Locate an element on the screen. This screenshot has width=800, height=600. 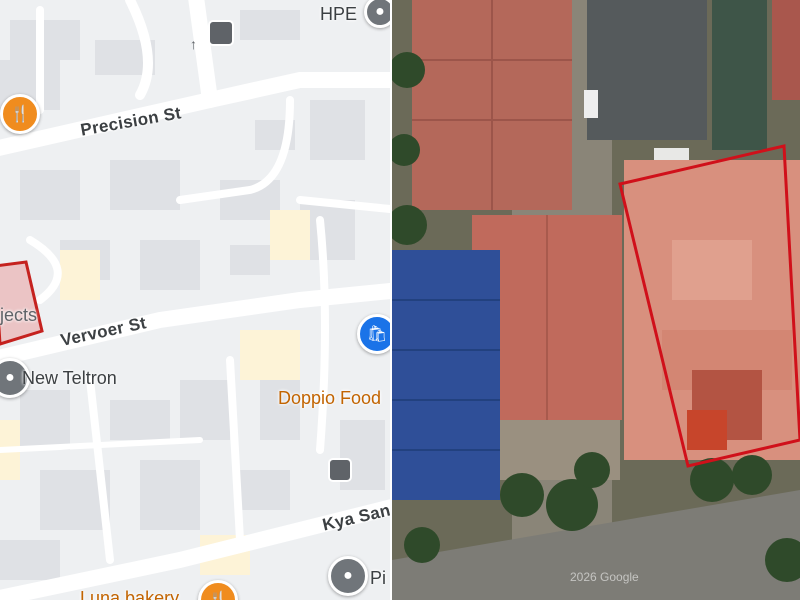
poi-label-bakery: Luna bakery is located at coordinates (129, 594).